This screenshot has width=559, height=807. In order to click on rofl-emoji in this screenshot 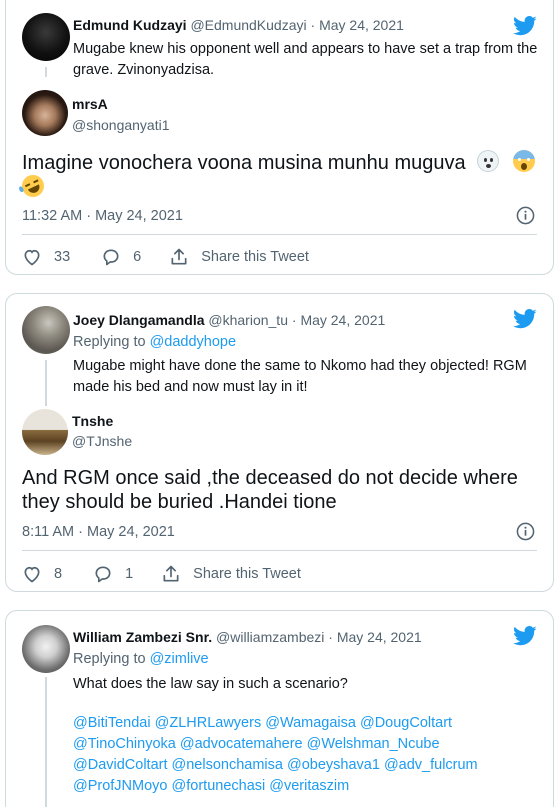, I will do `click(33, 186)`.